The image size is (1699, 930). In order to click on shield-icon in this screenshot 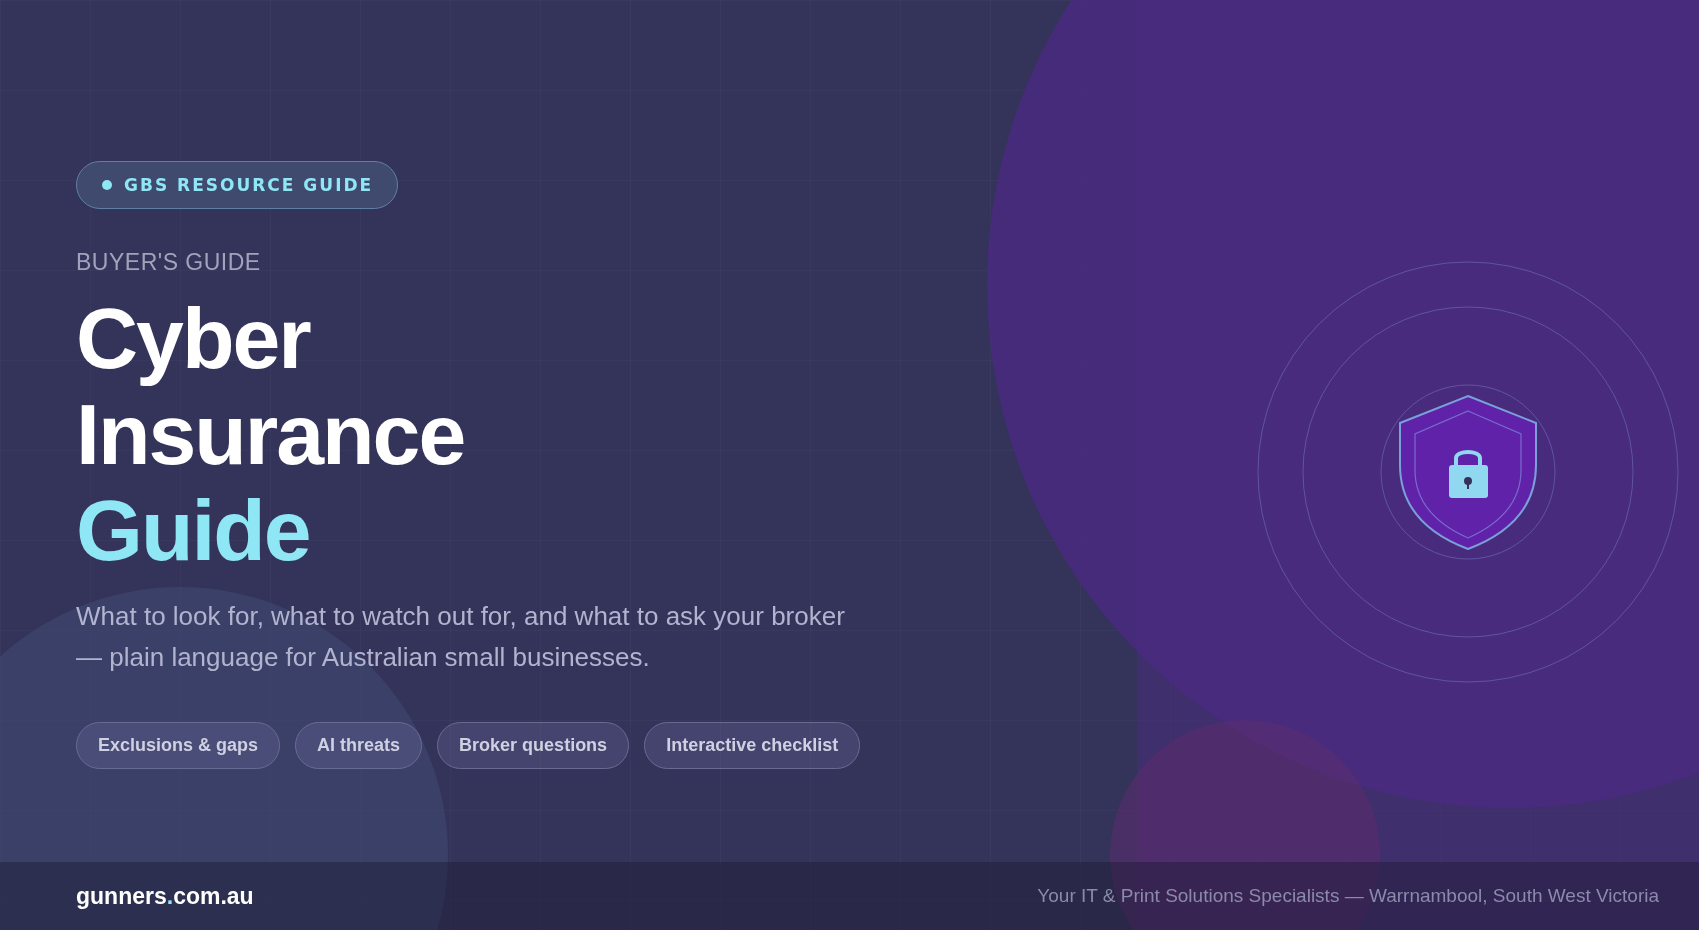, I will do `click(1468, 472)`.